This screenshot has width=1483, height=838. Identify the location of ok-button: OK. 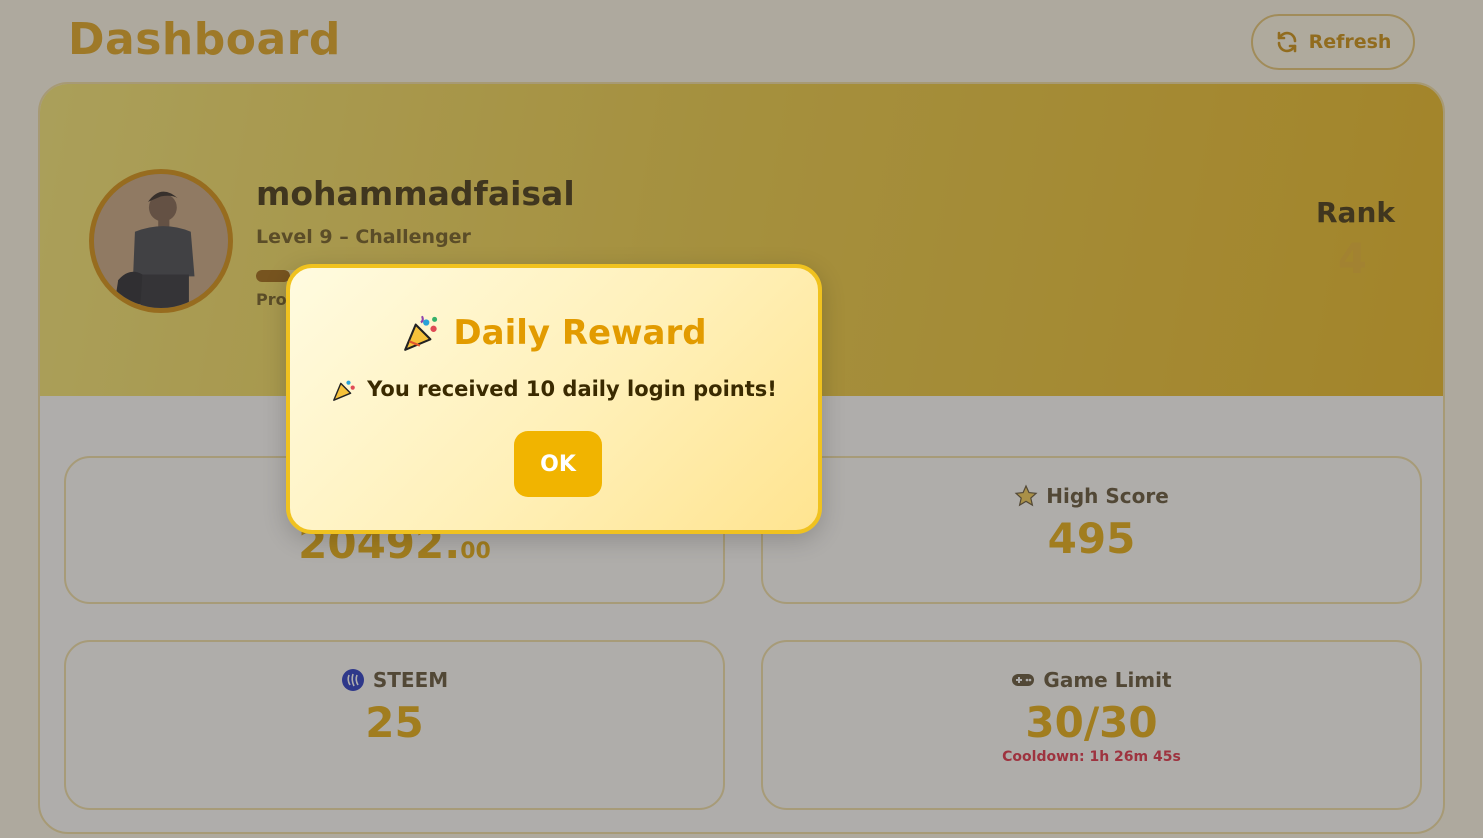
(558, 464).